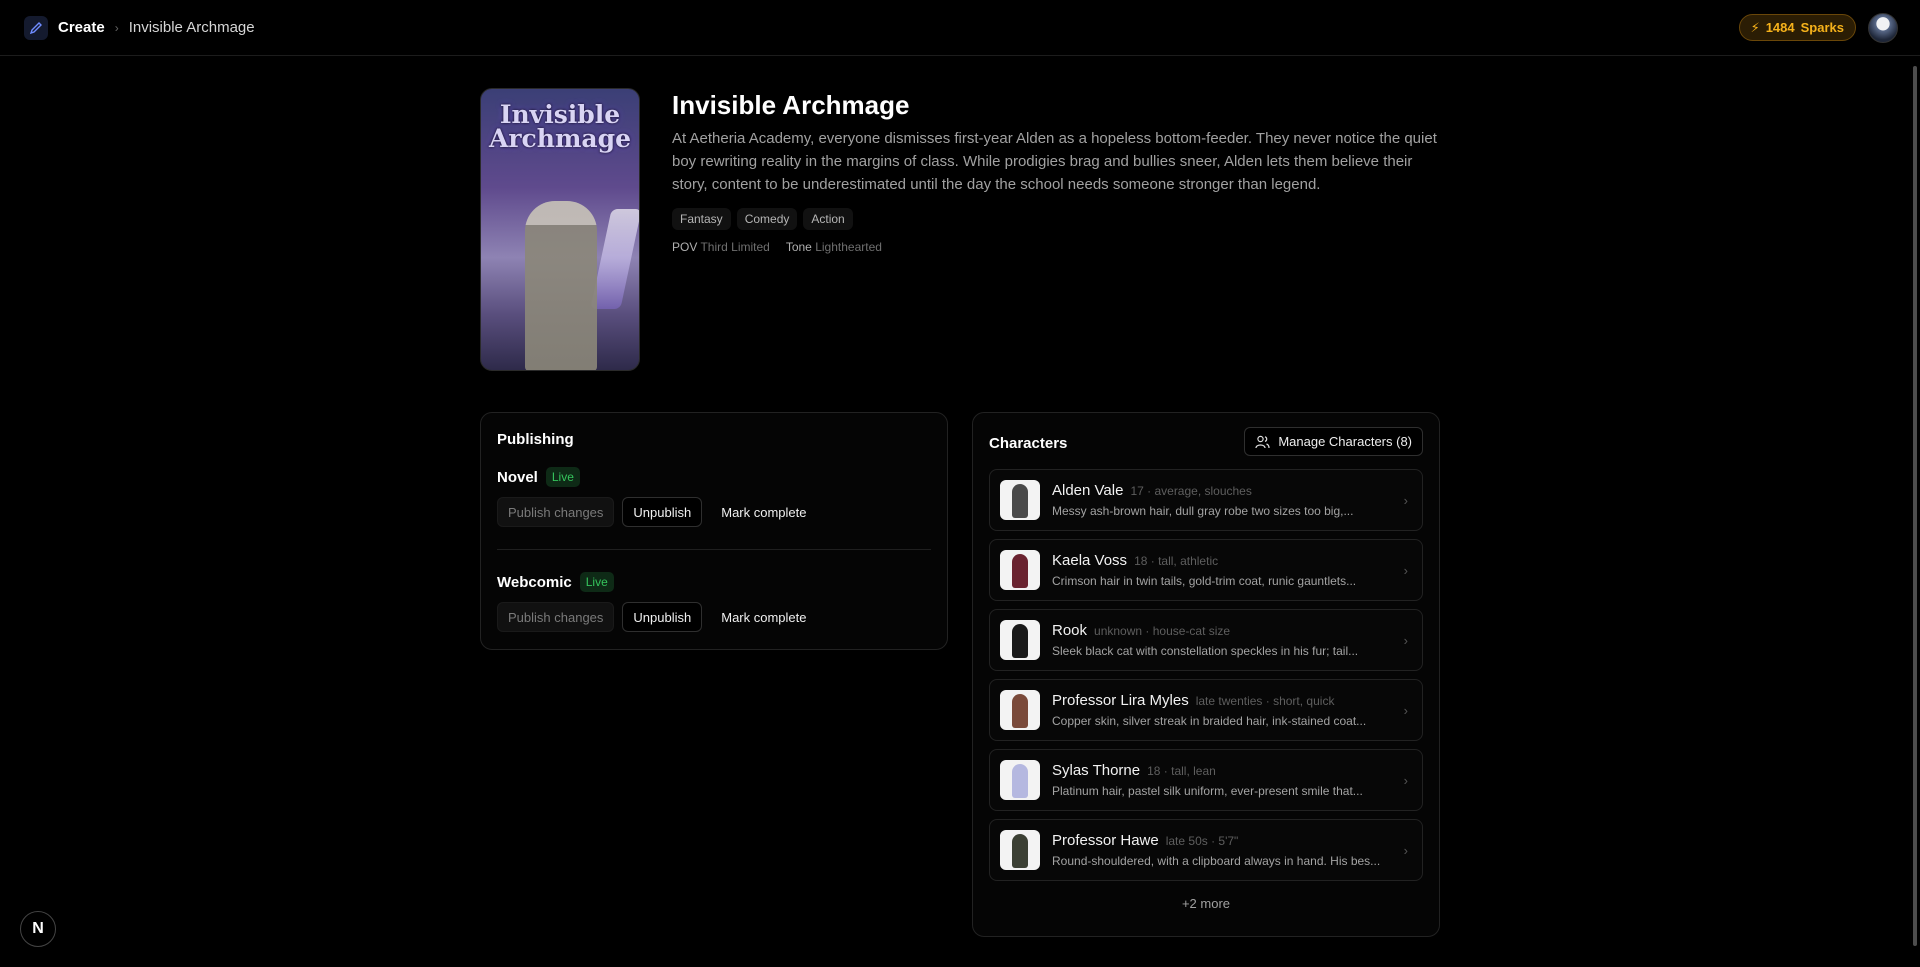 The image size is (1920, 967). What do you see at coordinates (1162, 631) in the screenshot?
I see `character-attributes: unknown · house-cat size` at bounding box center [1162, 631].